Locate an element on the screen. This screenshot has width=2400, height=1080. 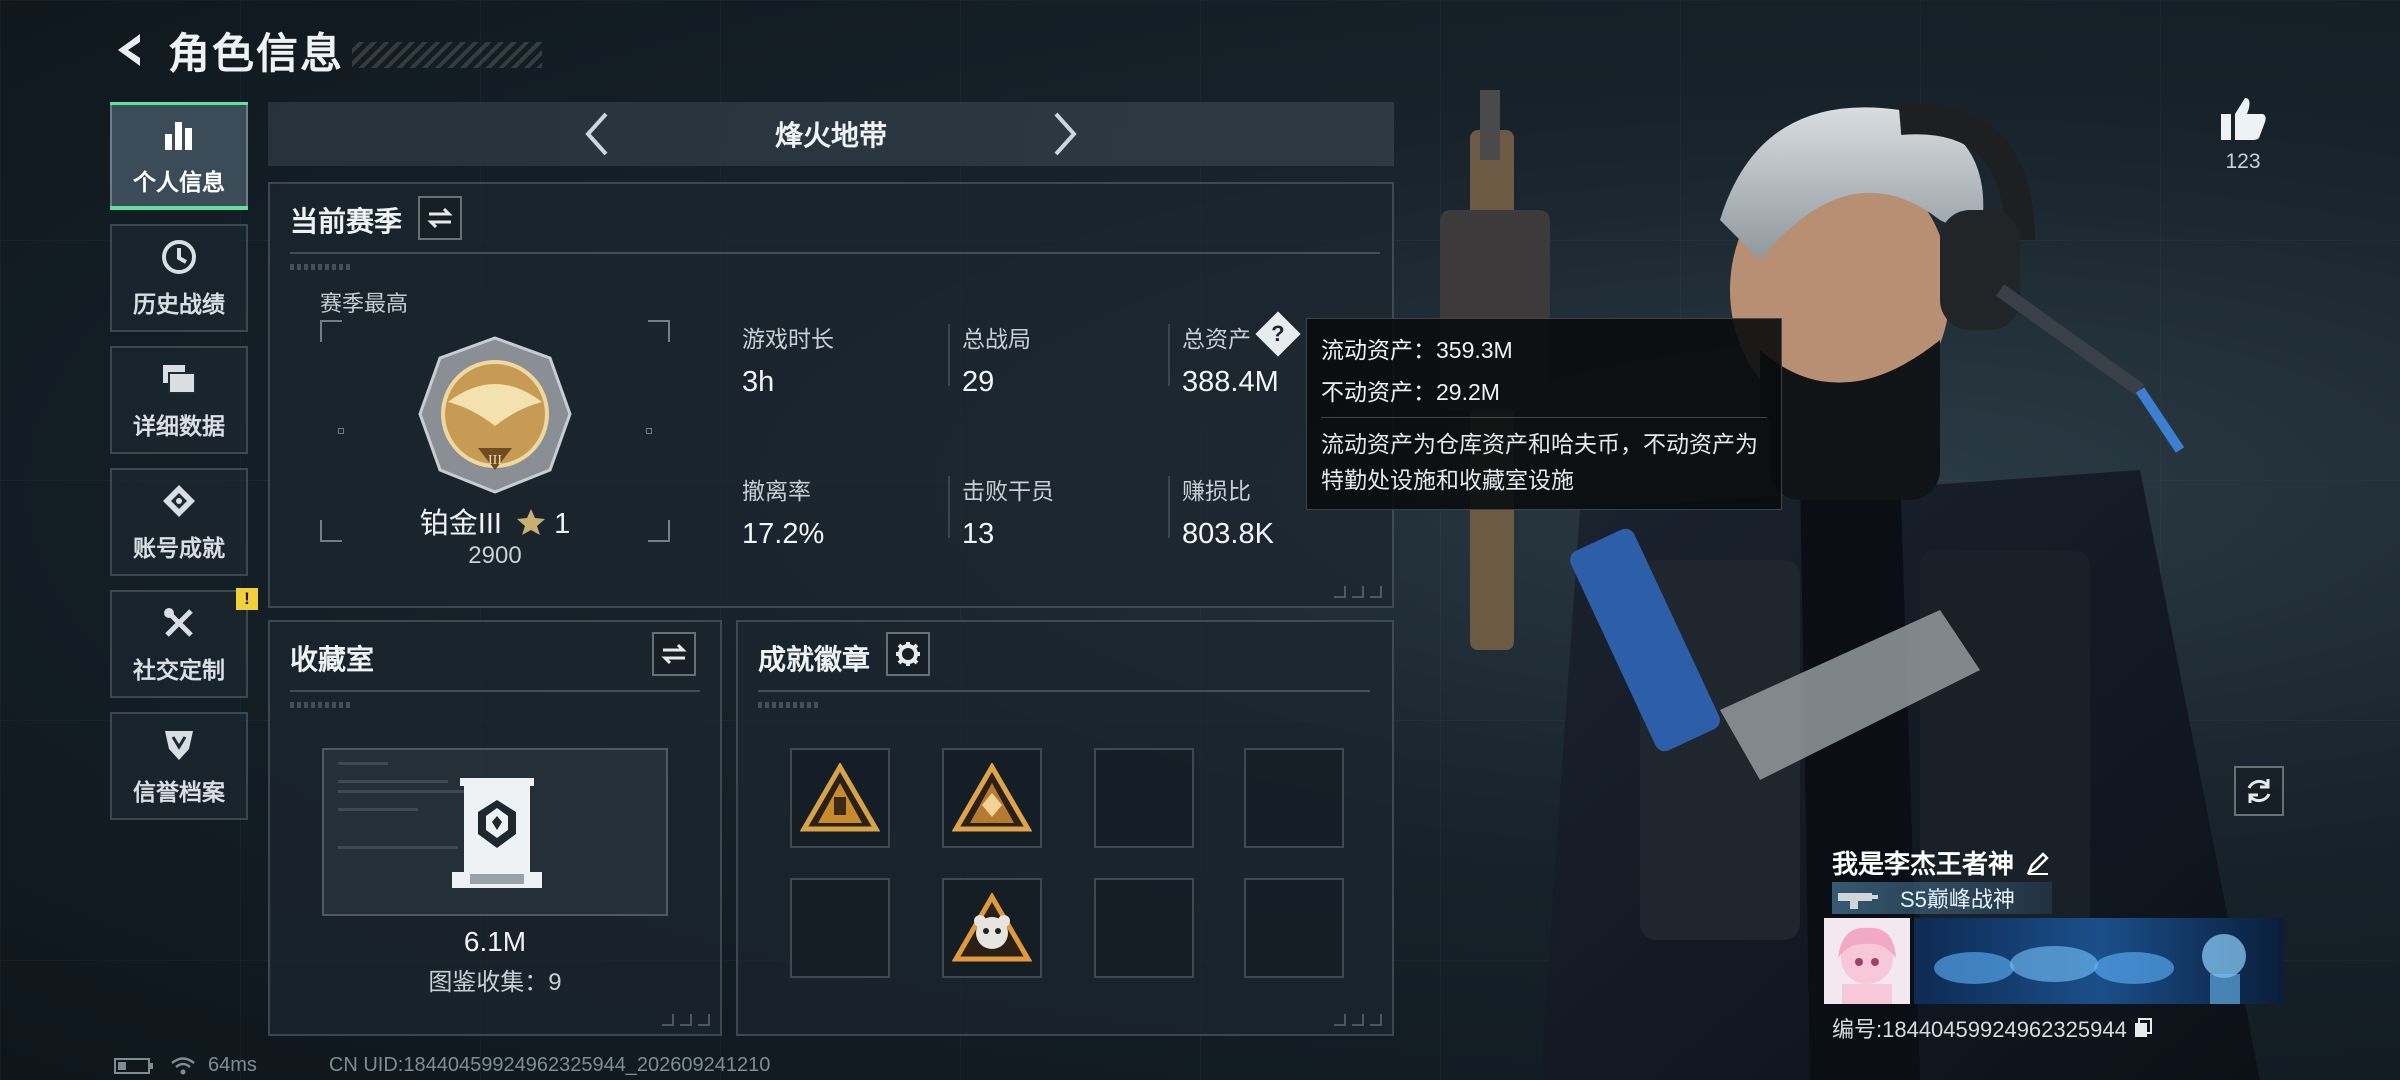
vault-display-icon is located at coordinates (497, 833).